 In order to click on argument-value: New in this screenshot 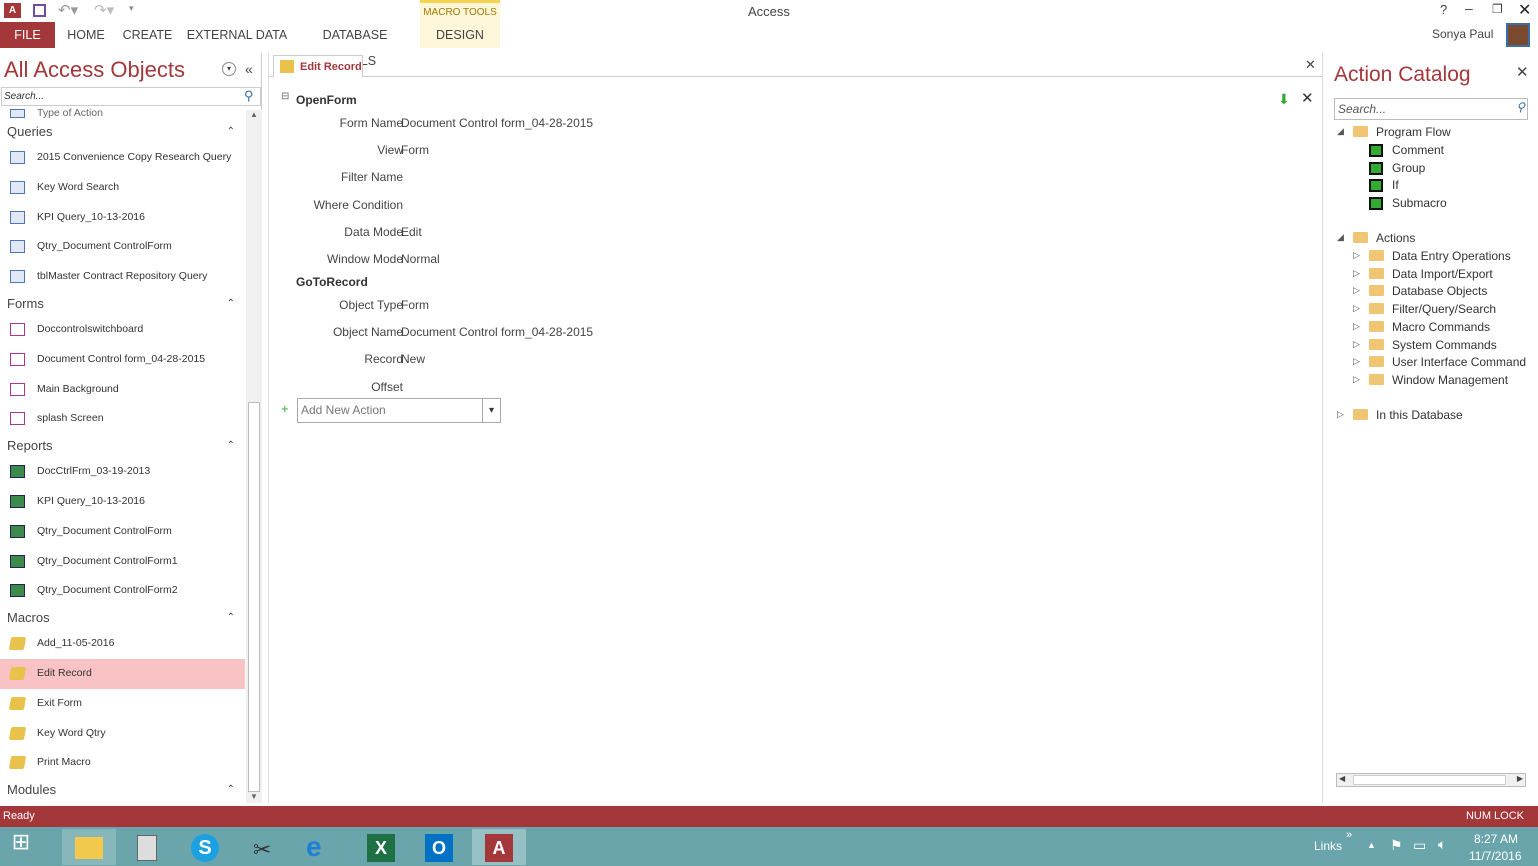, I will do `click(413, 359)`.